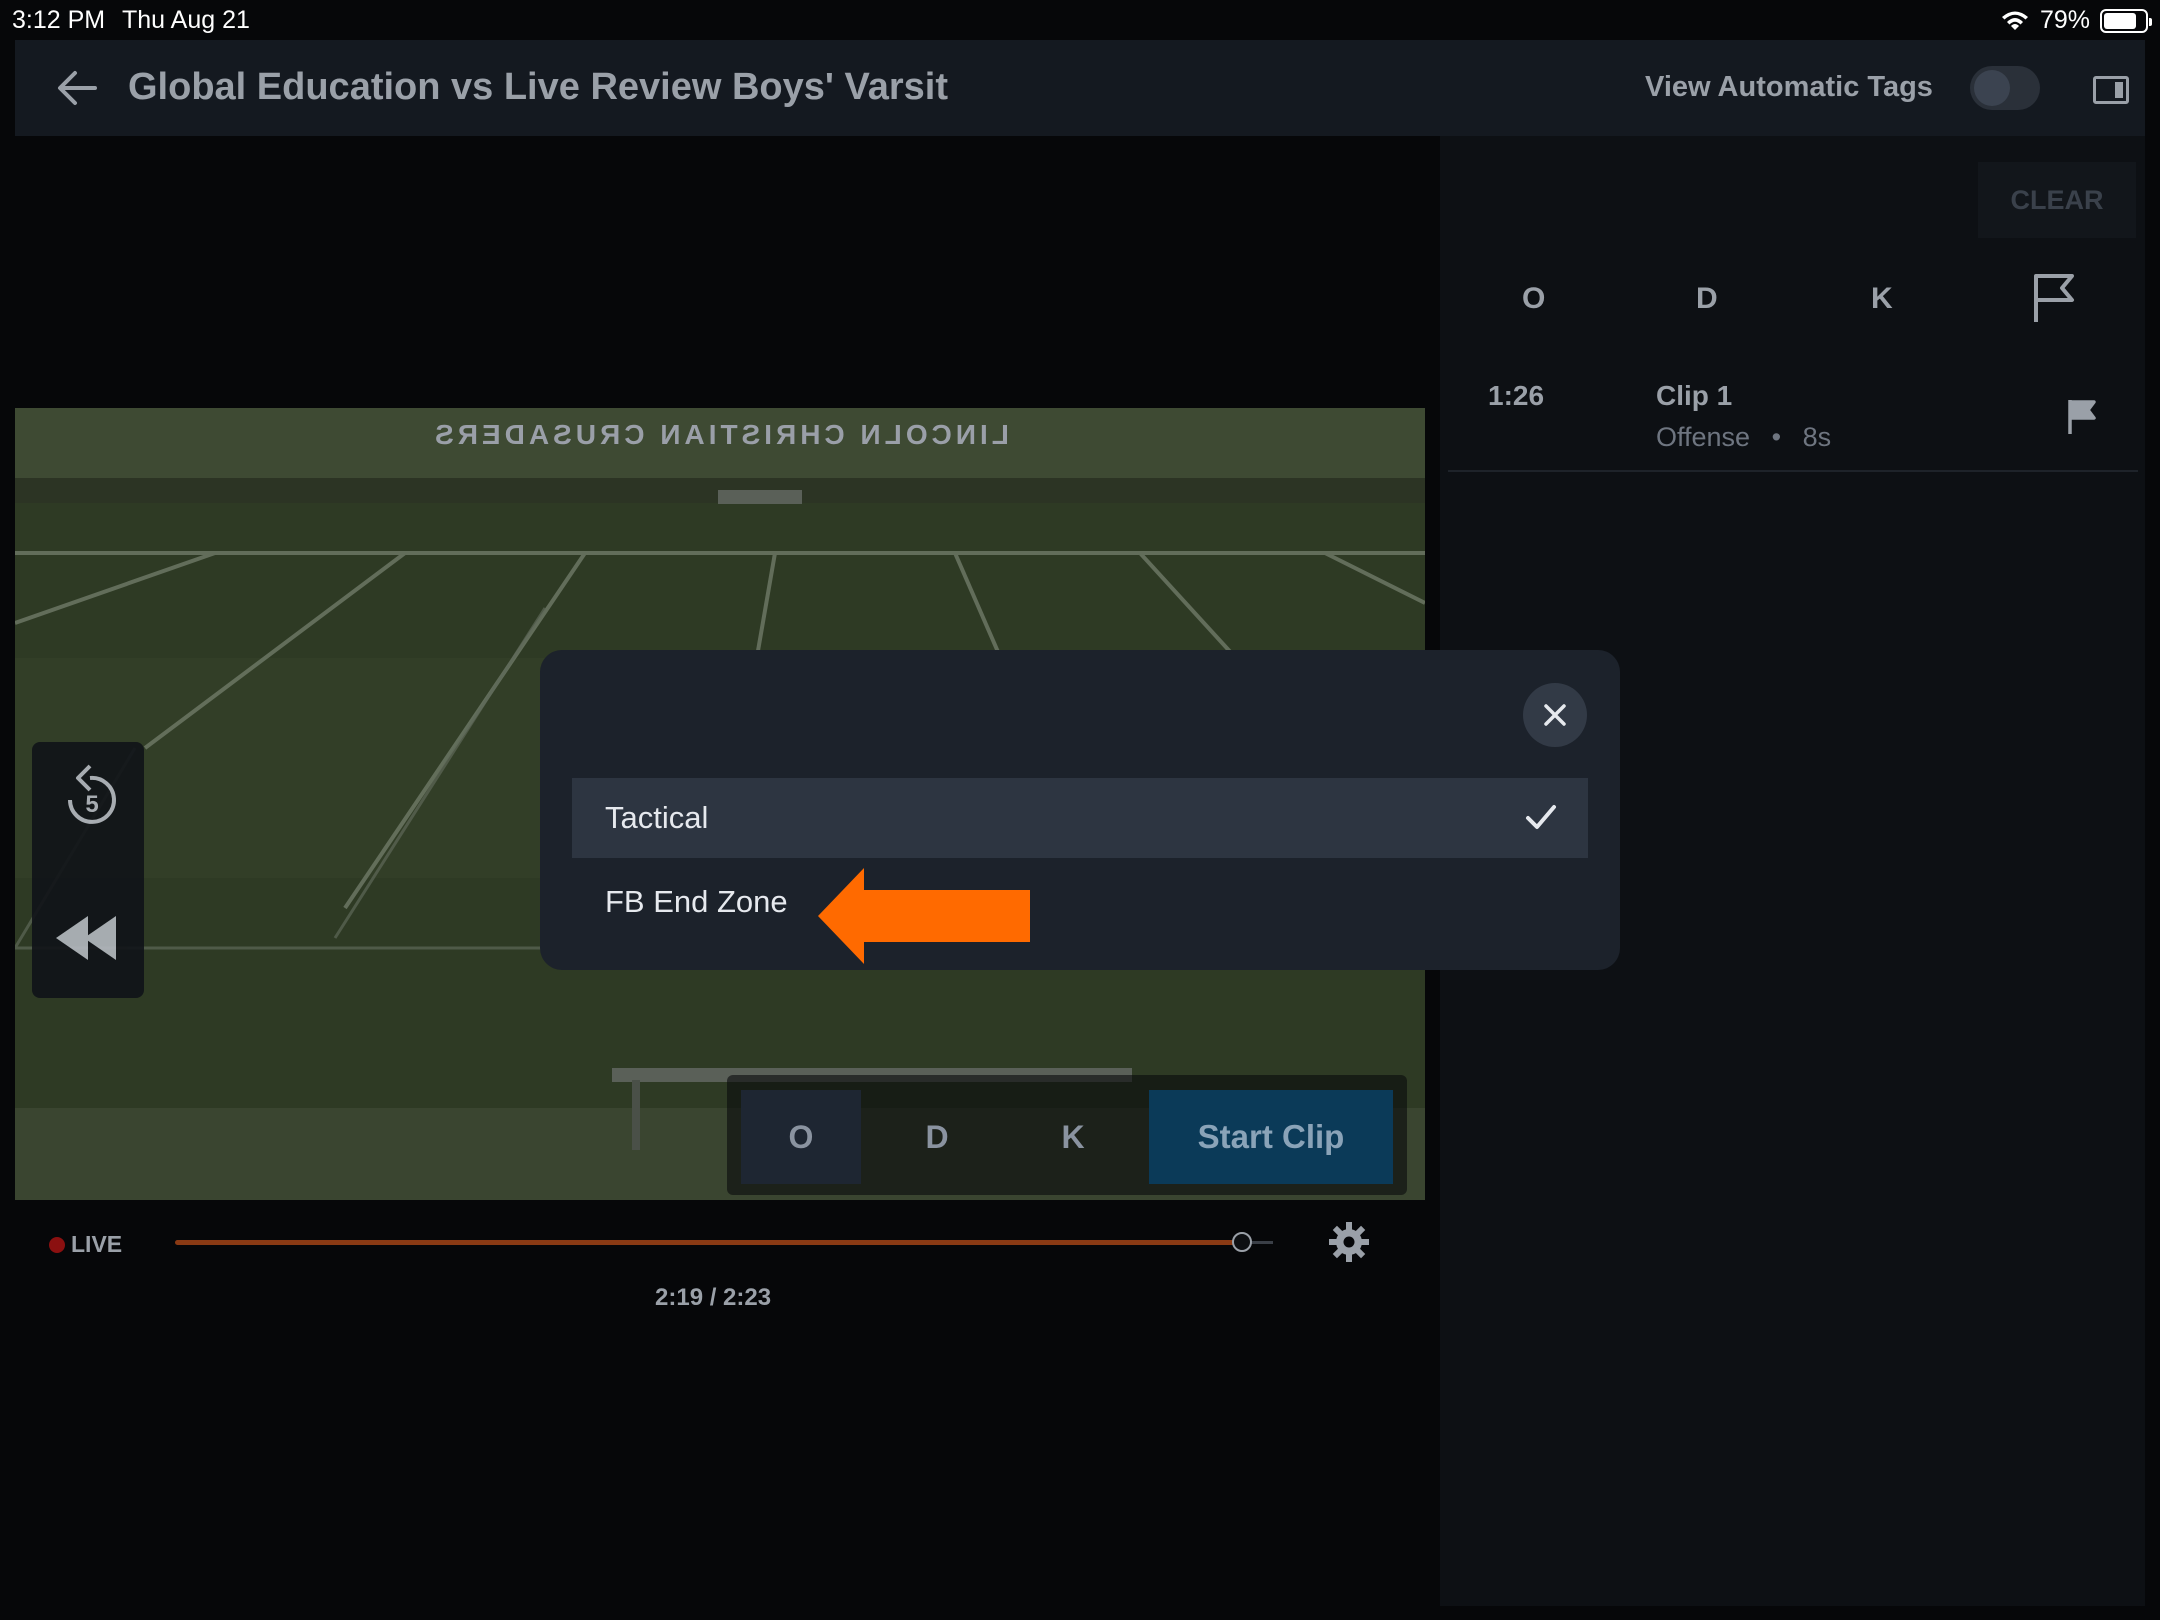 The image size is (2160, 1620). Describe the element at coordinates (1533, 299) in the screenshot. I see `filter-offense: O` at that location.